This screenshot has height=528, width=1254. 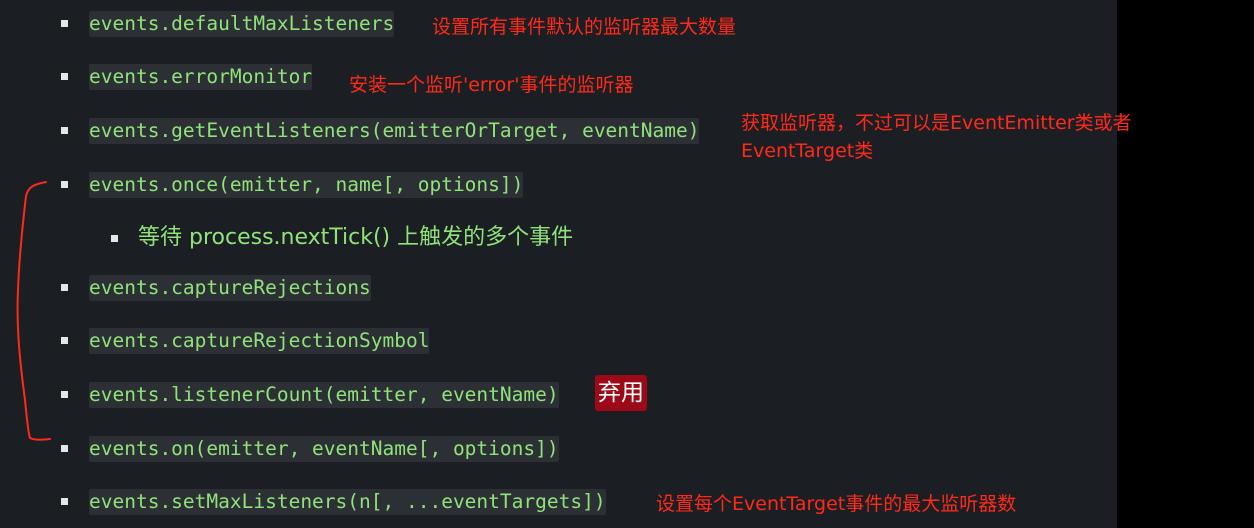 What do you see at coordinates (558, 185) in the screenshot?
I see `list-item: events.once(emitter, name[, options])` at bounding box center [558, 185].